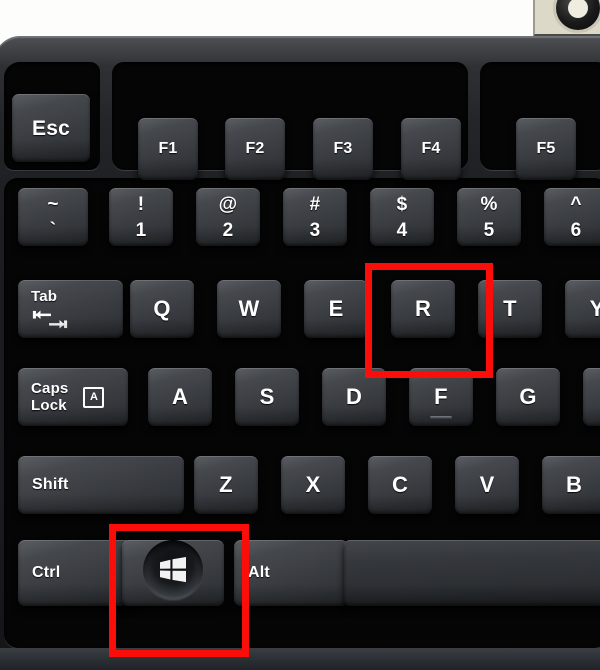 The image size is (600, 670). What do you see at coordinates (291, 573) in the screenshot?
I see `key-alt: Alt` at bounding box center [291, 573].